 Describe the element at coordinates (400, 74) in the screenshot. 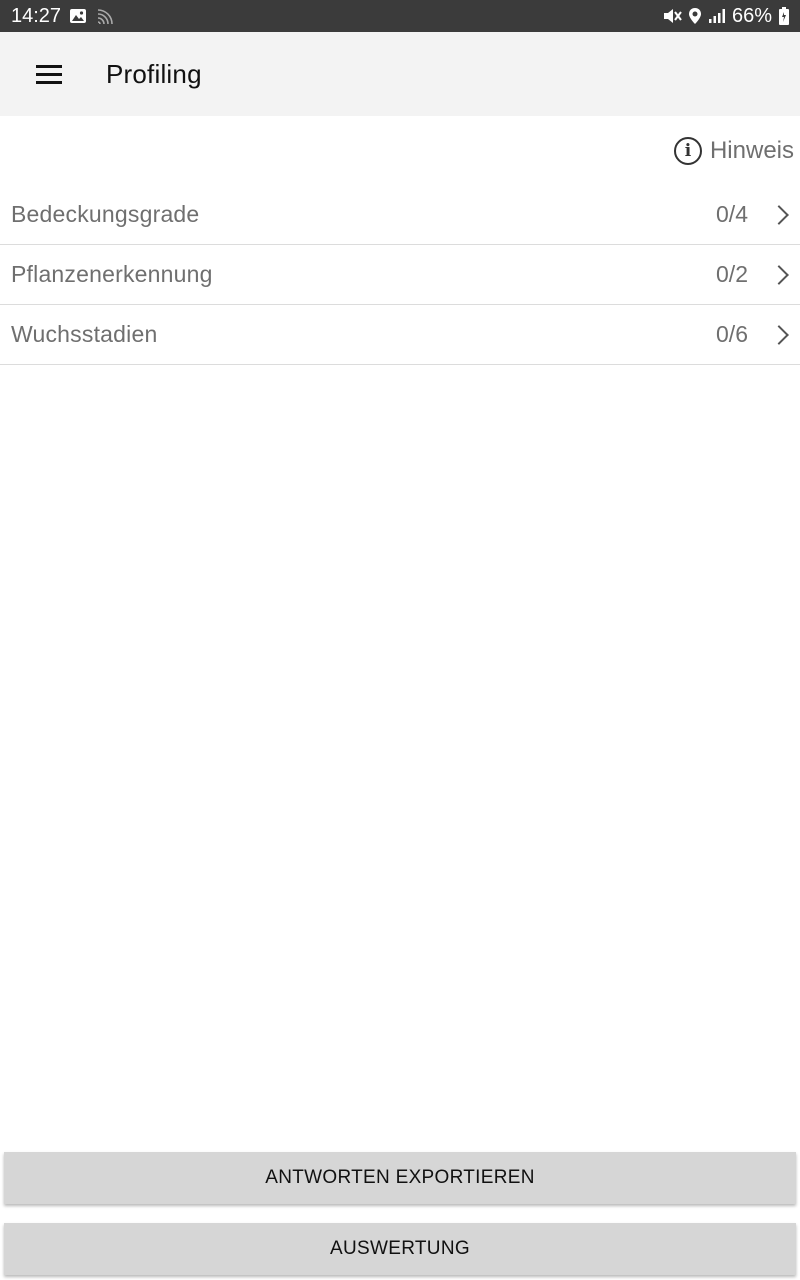

I see `app-bar: Profiling` at that location.